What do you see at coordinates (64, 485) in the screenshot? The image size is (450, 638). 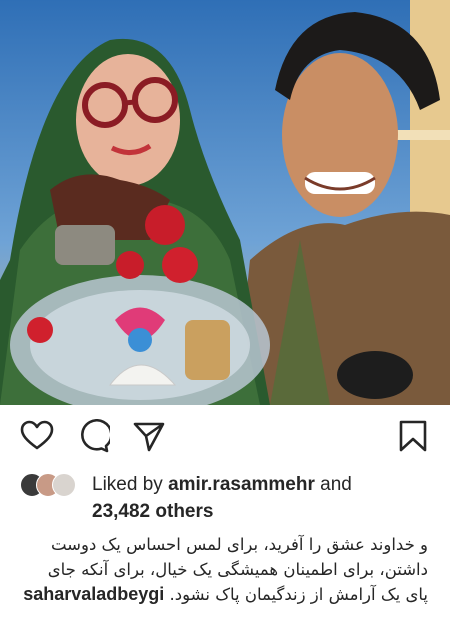 I see `avatar` at bounding box center [64, 485].